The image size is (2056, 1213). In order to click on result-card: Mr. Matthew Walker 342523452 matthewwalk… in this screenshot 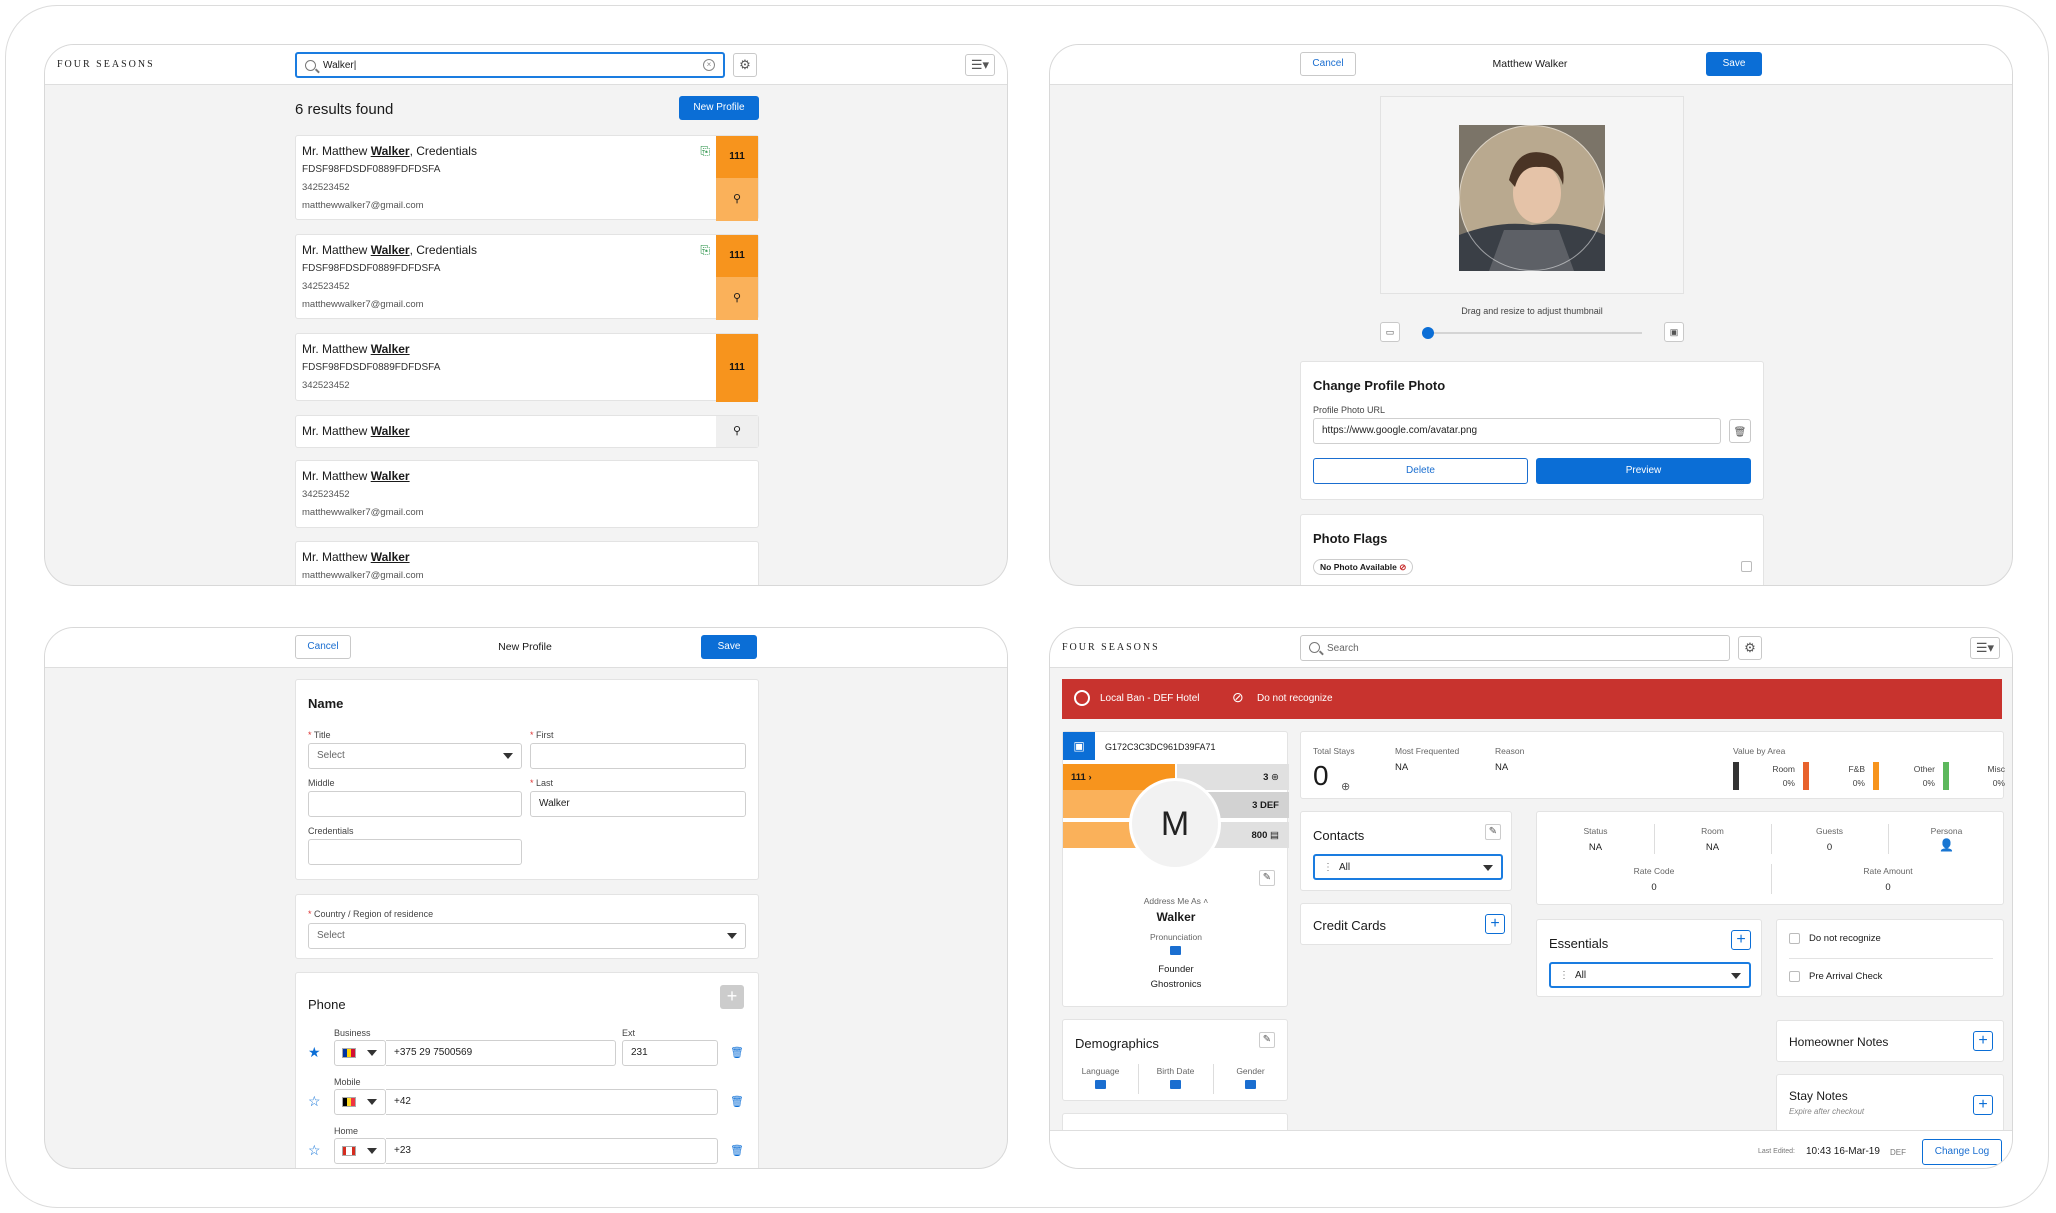, I will do `click(527, 494)`.